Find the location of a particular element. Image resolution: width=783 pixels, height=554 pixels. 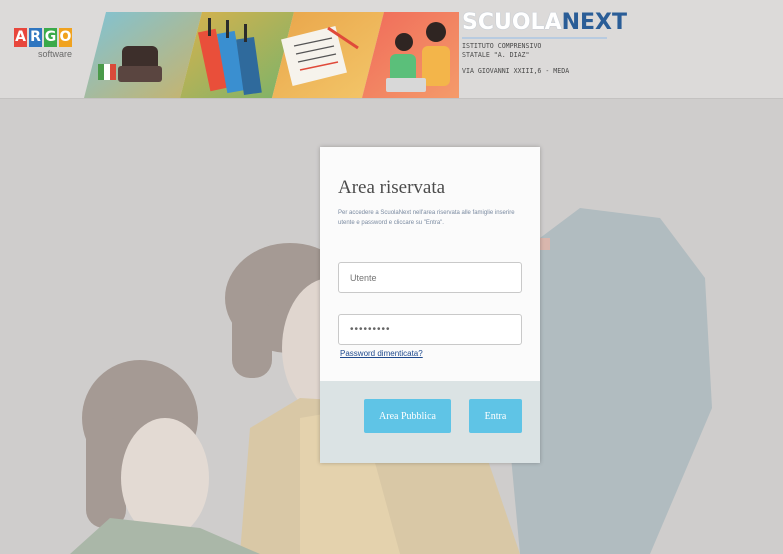

enter-button: Entra is located at coordinates (495, 416).